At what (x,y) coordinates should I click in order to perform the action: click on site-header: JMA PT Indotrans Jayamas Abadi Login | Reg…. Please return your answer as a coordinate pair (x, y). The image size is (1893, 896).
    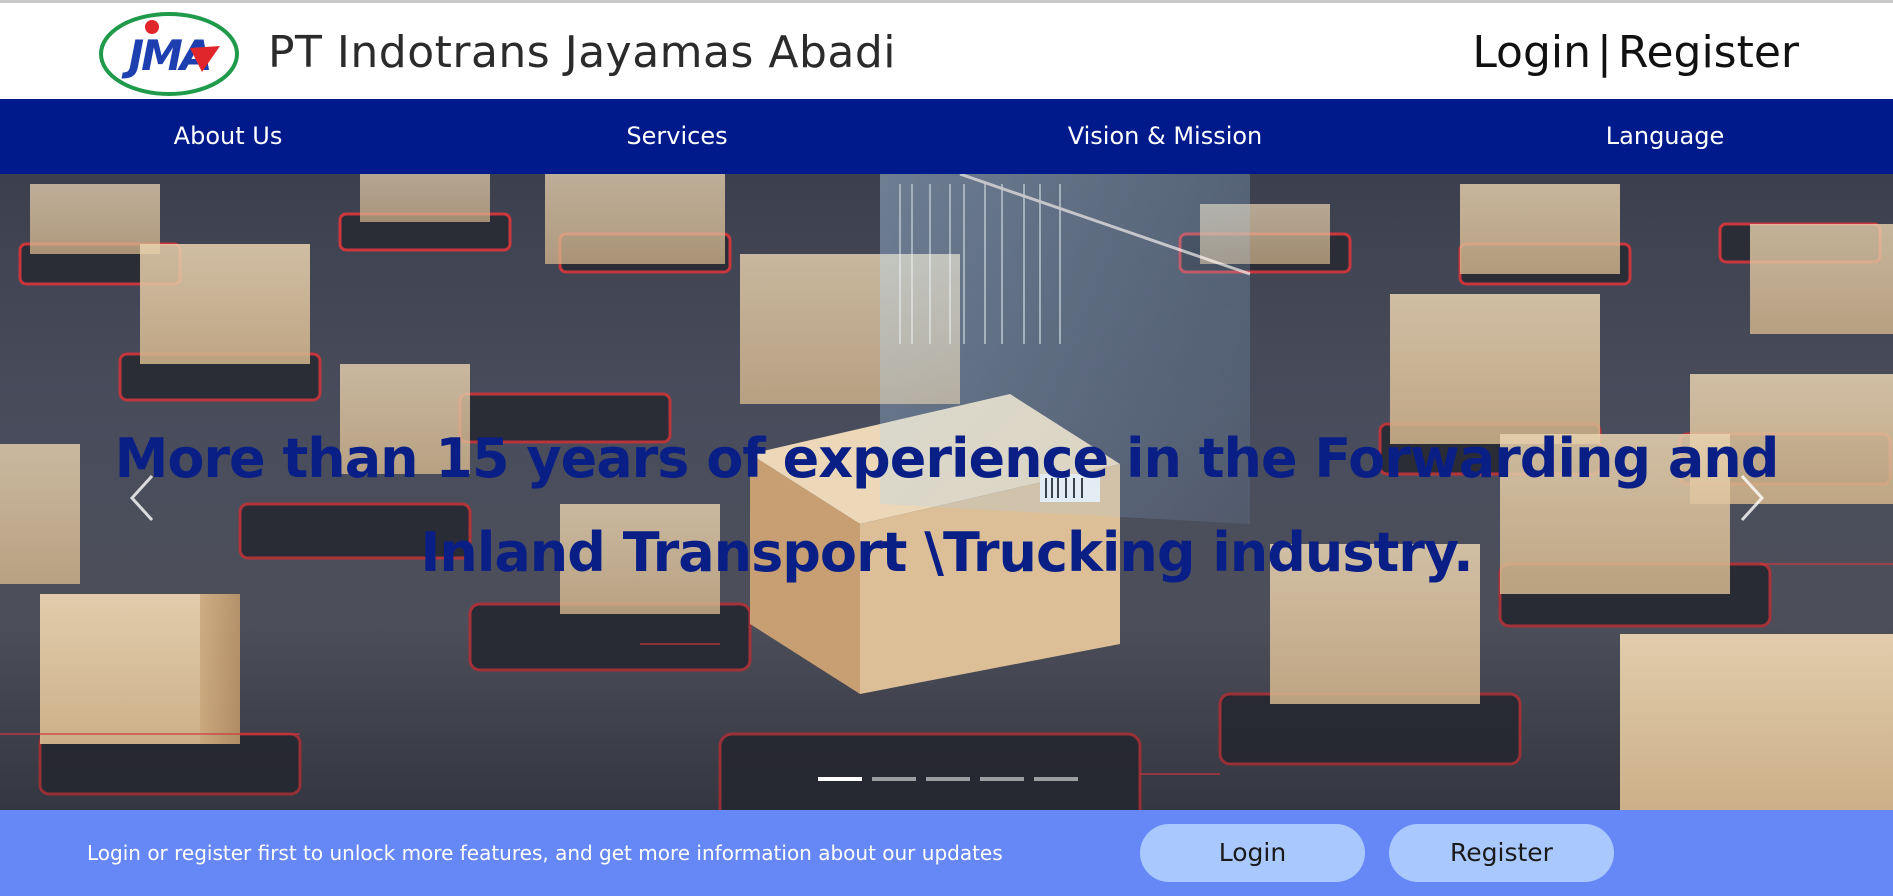
    Looking at the image, I should click on (946, 51).